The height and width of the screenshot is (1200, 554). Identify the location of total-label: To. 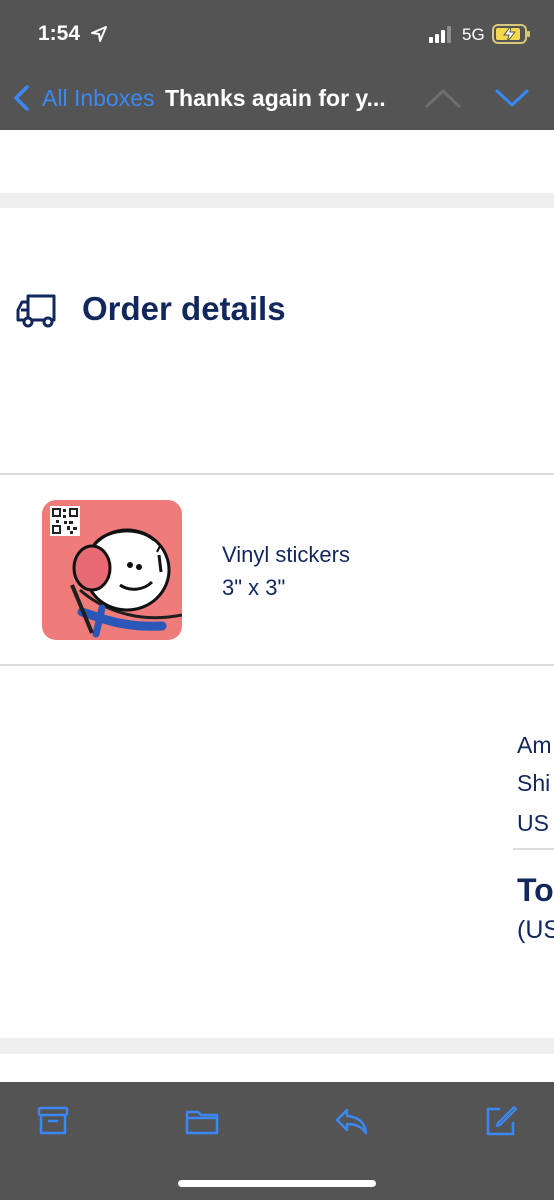
(535, 890).